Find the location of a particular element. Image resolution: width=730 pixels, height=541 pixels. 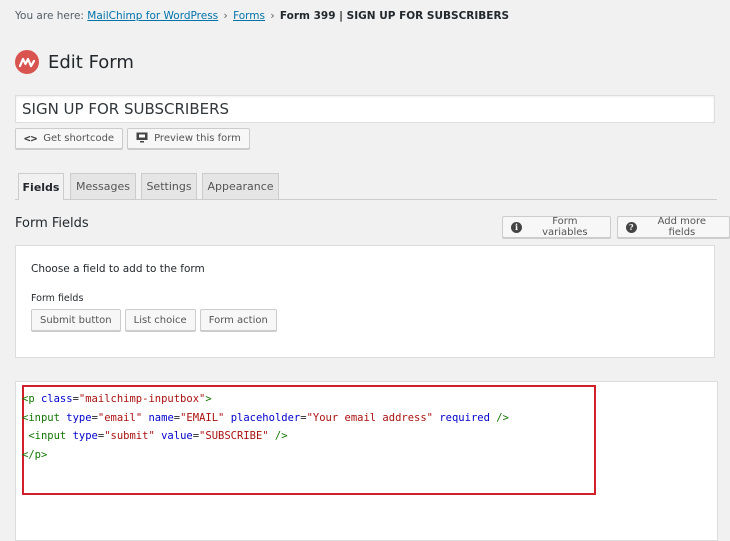

add-more-fields-button: ? Add more fields is located at coordinates (673, 227).